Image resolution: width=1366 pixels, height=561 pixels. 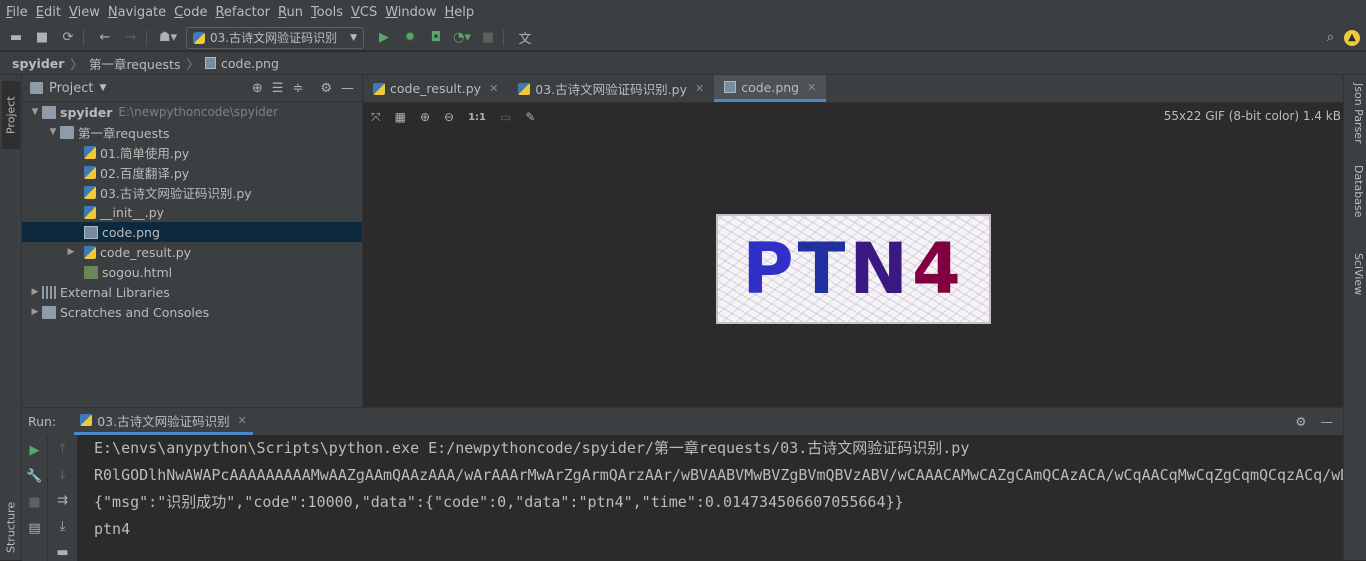 What do you see at coordinates (35, 450) in the screenshot?
I see `rerun-icon: ▶` at bounding box center [35, 450].